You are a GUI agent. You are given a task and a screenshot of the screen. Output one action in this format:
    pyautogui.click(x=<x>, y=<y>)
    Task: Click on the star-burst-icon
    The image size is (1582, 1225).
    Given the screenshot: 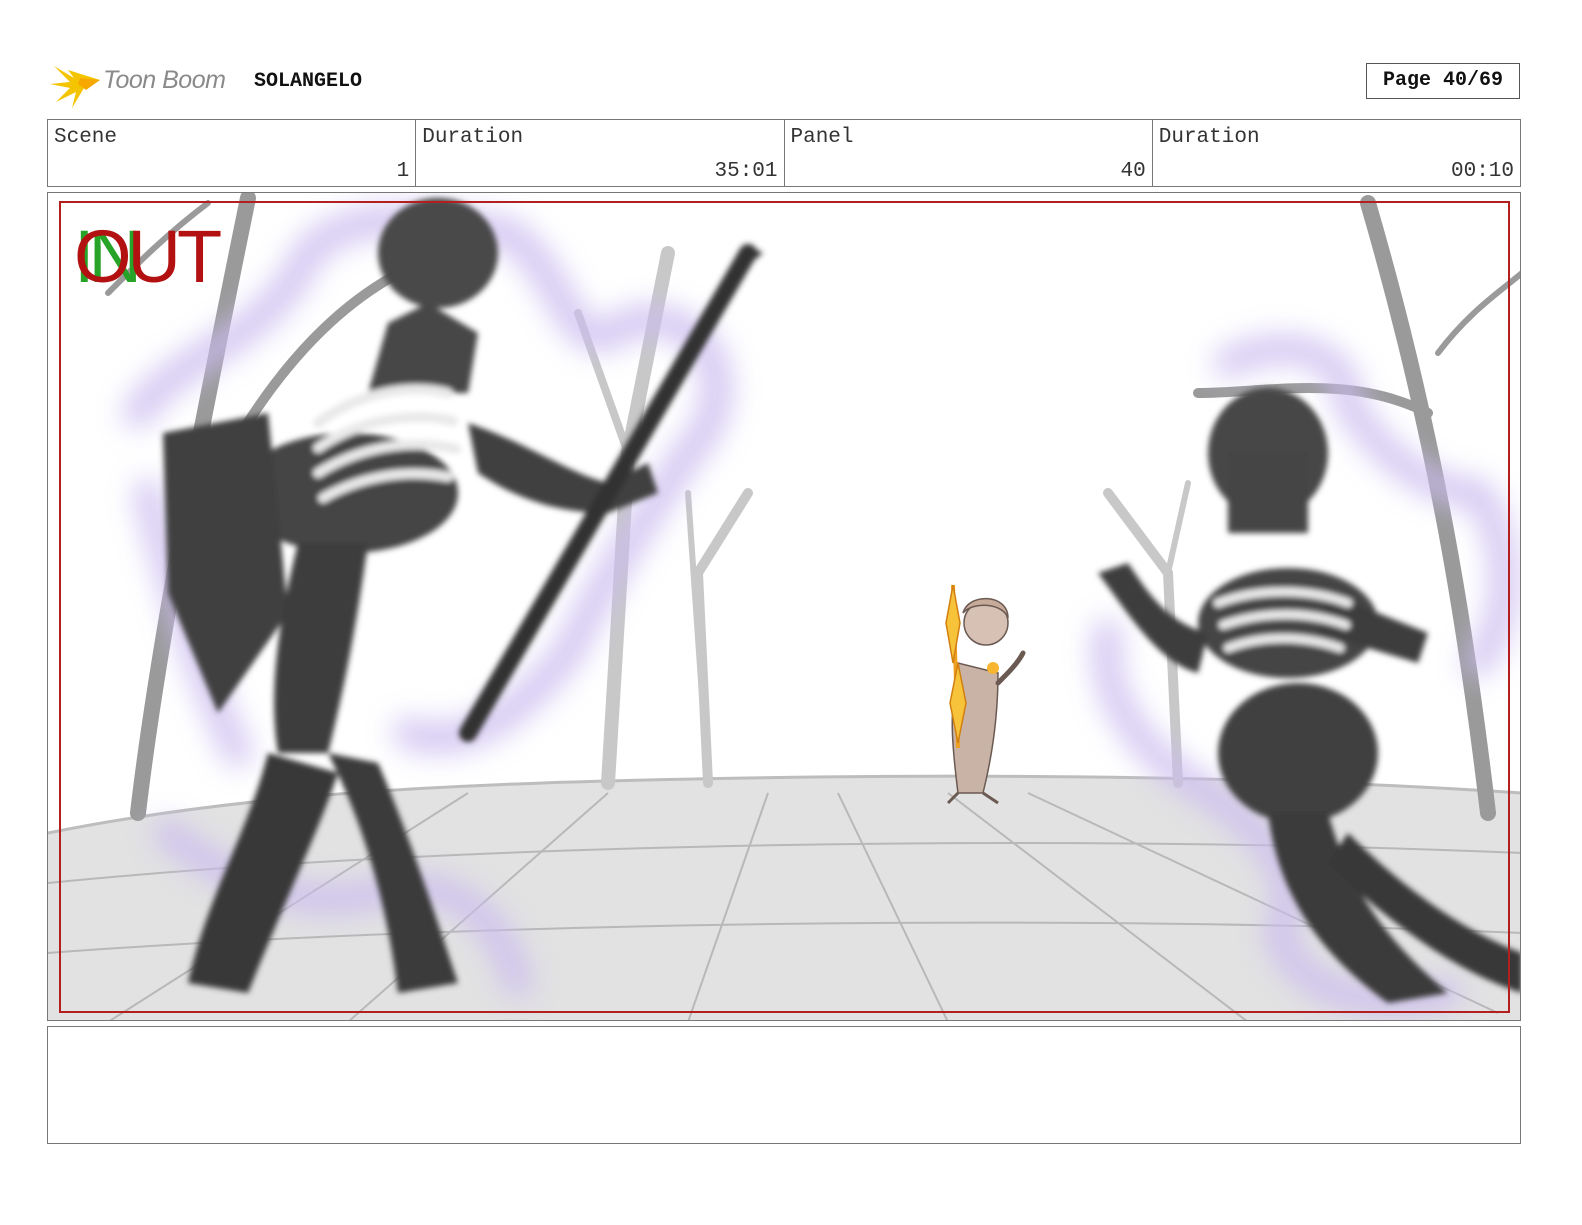 What is the action you would take?
    pyautogui.click(x=75, y=87)
    